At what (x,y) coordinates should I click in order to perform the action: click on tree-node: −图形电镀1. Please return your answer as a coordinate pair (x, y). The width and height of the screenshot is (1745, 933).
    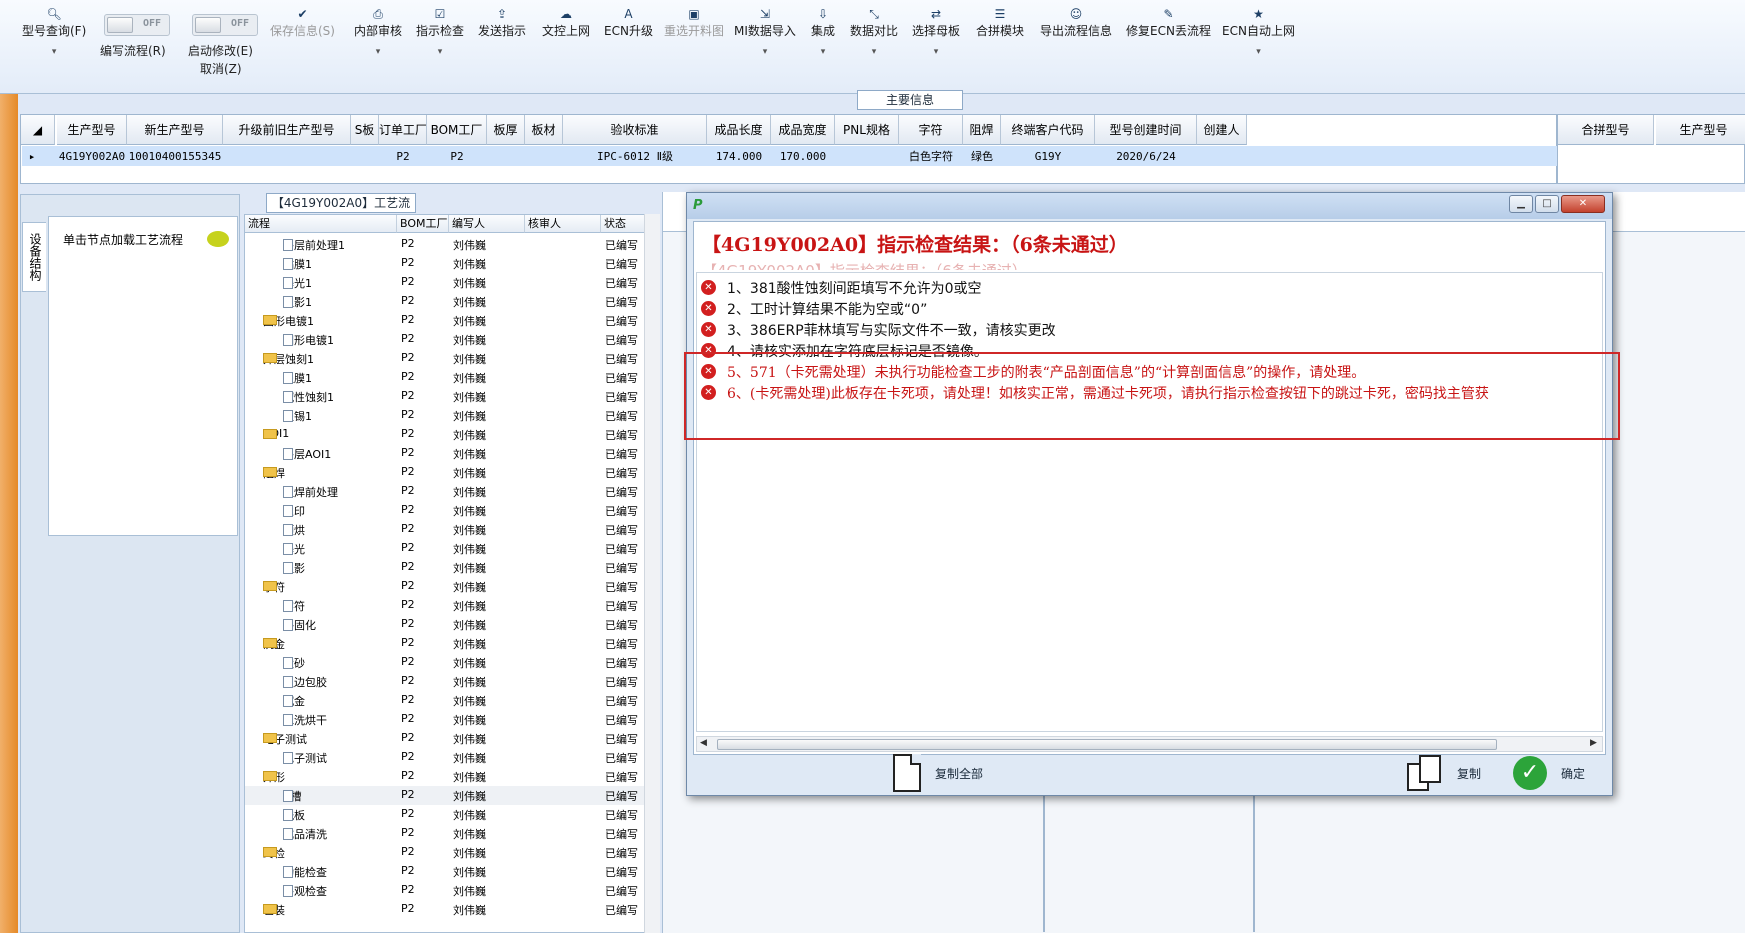
    Looking at the image, I should click on (288, 321).